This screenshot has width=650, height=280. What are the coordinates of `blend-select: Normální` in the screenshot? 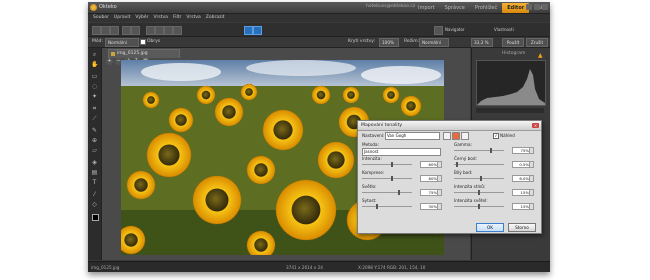 It's located at (434, 42).